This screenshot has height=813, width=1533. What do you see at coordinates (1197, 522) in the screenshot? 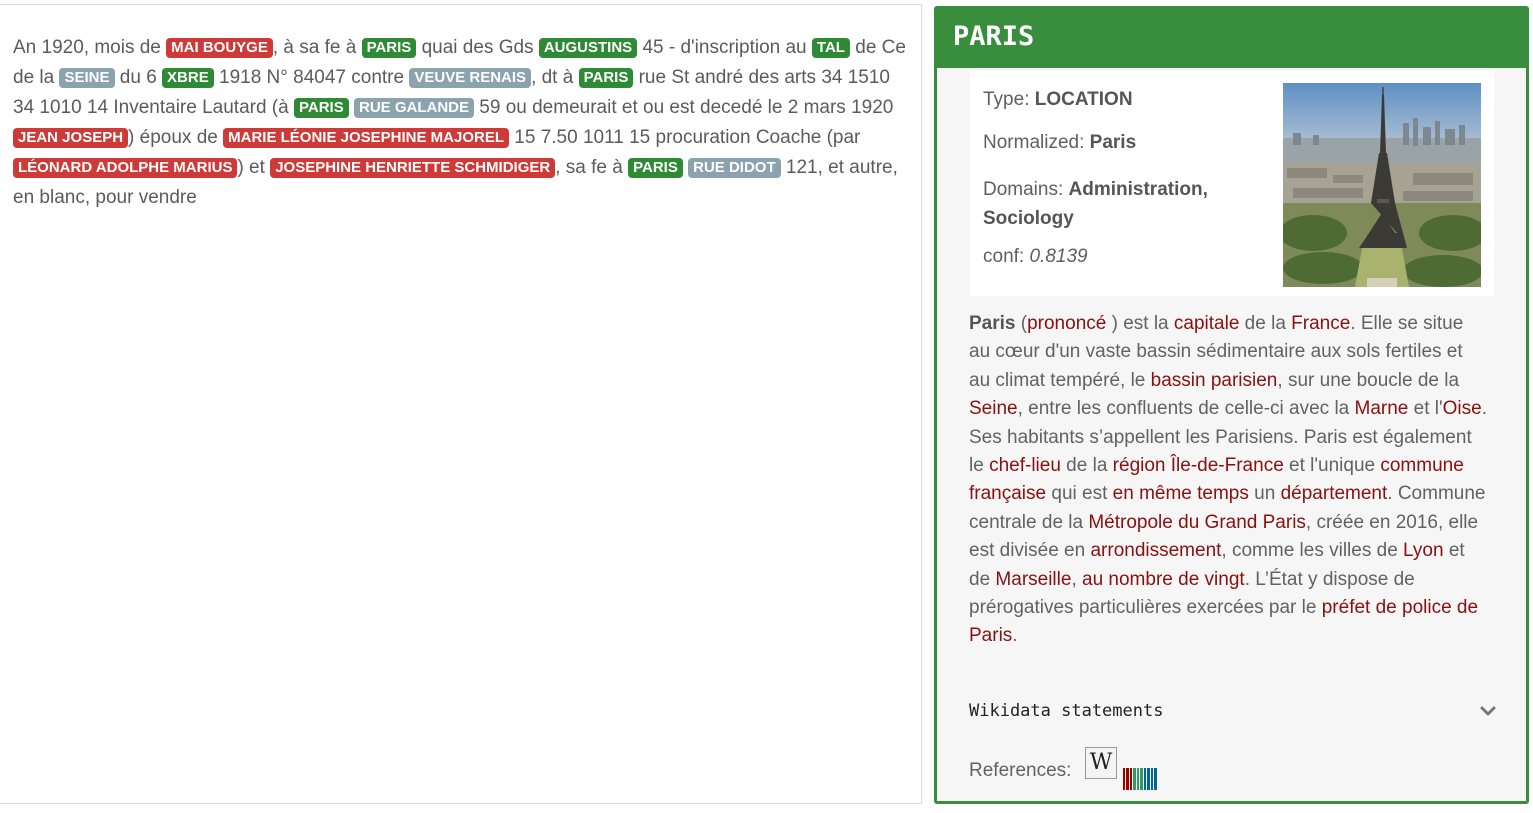
I see `description-link: Métropole du Grand Paris` at bounding box center [1197, 522].